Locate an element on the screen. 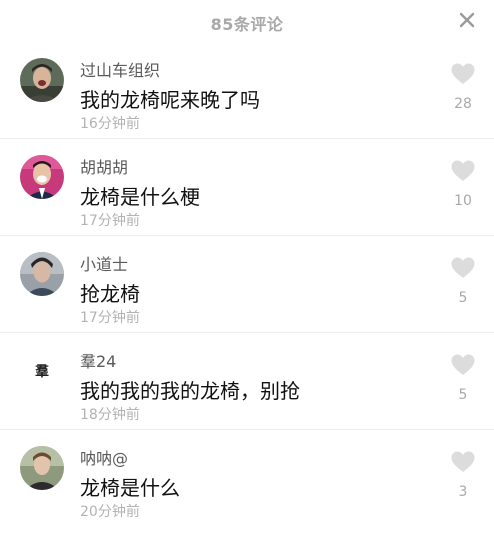 The width and height of the screenshot is (494, 534). comment-text: 龙椅是什么 is located at coordinates (130, 488).